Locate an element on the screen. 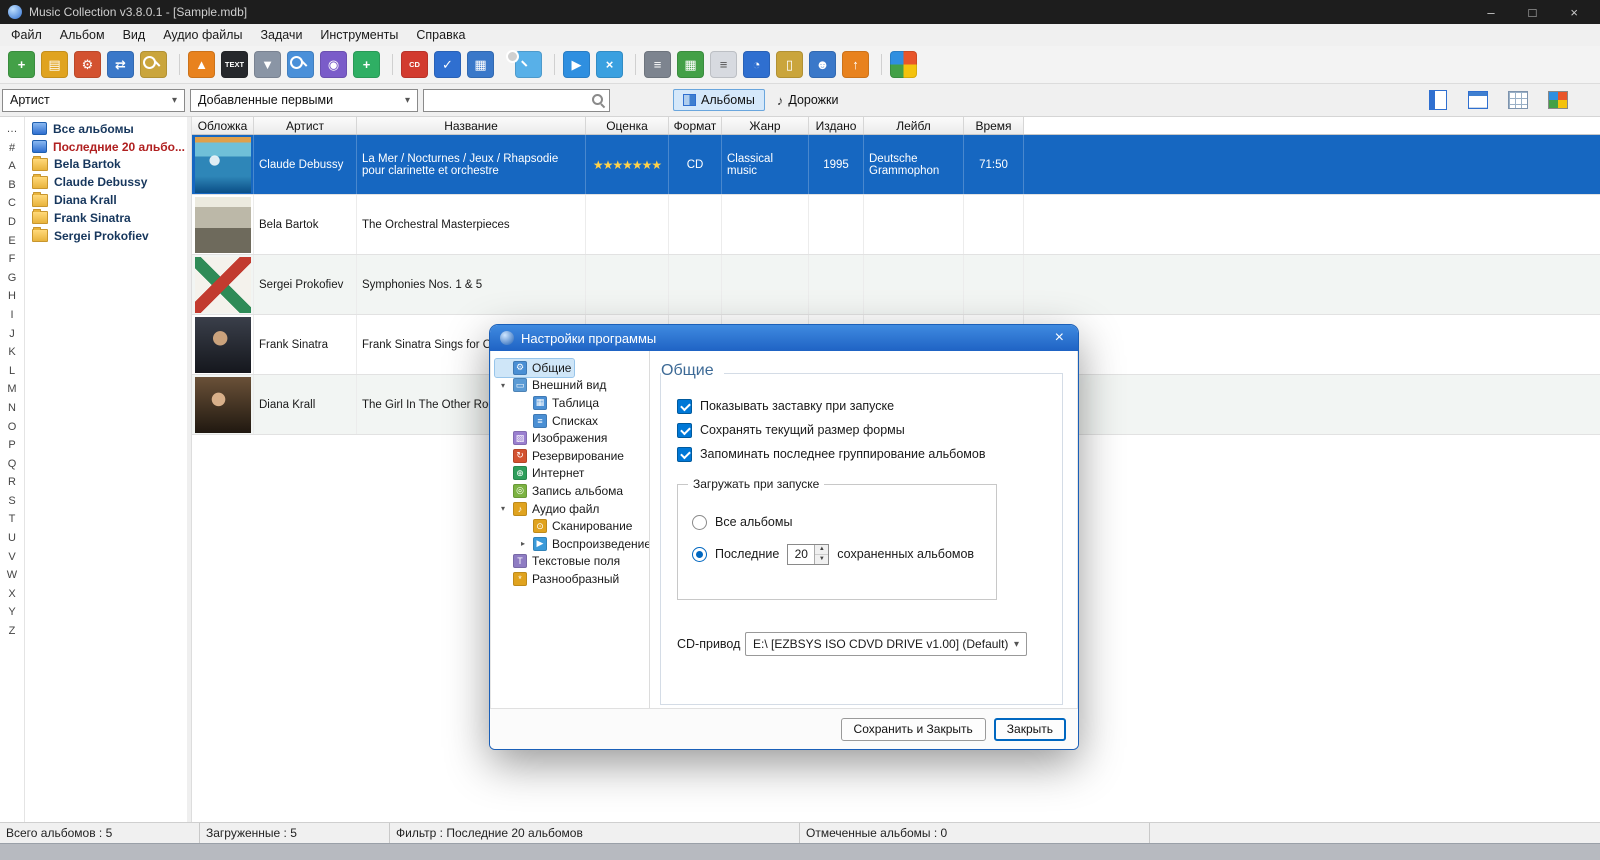  tree-item-diana-krall: Diana Krall is located at coordinates (106, 200).